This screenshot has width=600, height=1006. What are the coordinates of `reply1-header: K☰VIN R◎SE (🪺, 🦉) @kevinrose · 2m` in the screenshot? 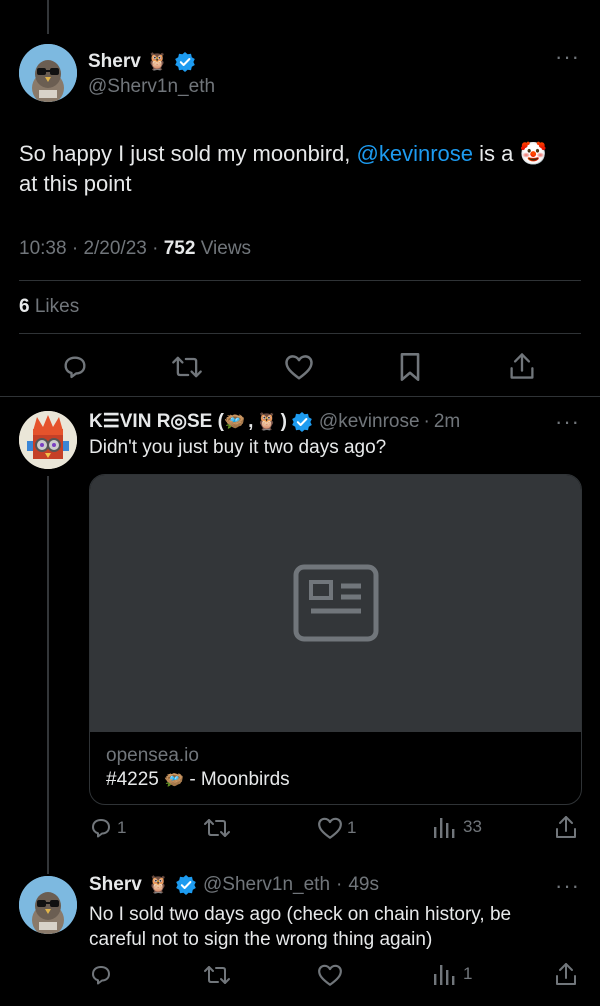 It's located at (274, 421).